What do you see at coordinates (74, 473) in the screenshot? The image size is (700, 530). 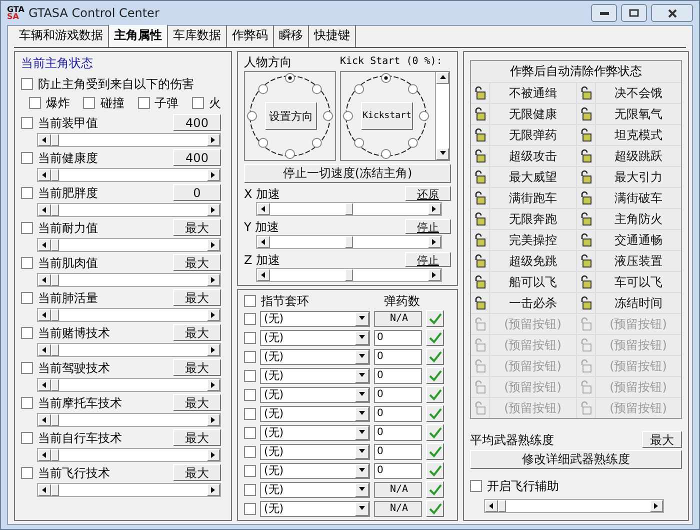 I see `stat-label: 当前飞行技术` at bounding box center [74, 473].